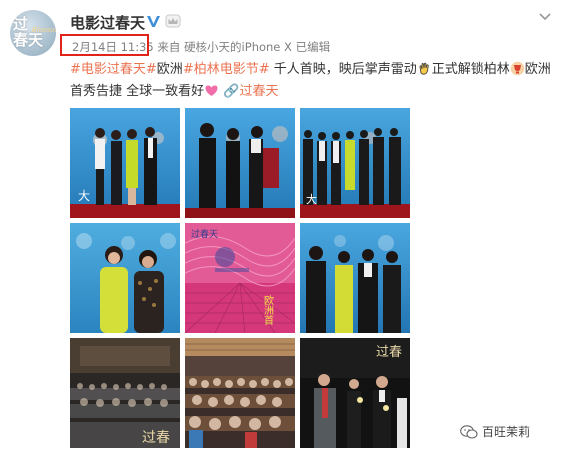 This screenshot has width=562, height=455. I want to click on clap-emoji-icon, so click(424, 68).